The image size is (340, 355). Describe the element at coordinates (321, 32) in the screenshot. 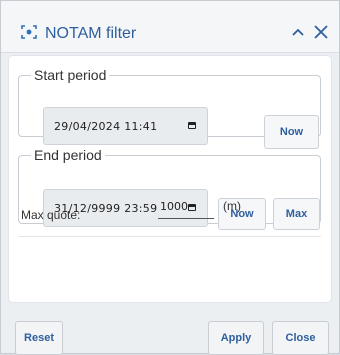

I see `close-icon` at that location.